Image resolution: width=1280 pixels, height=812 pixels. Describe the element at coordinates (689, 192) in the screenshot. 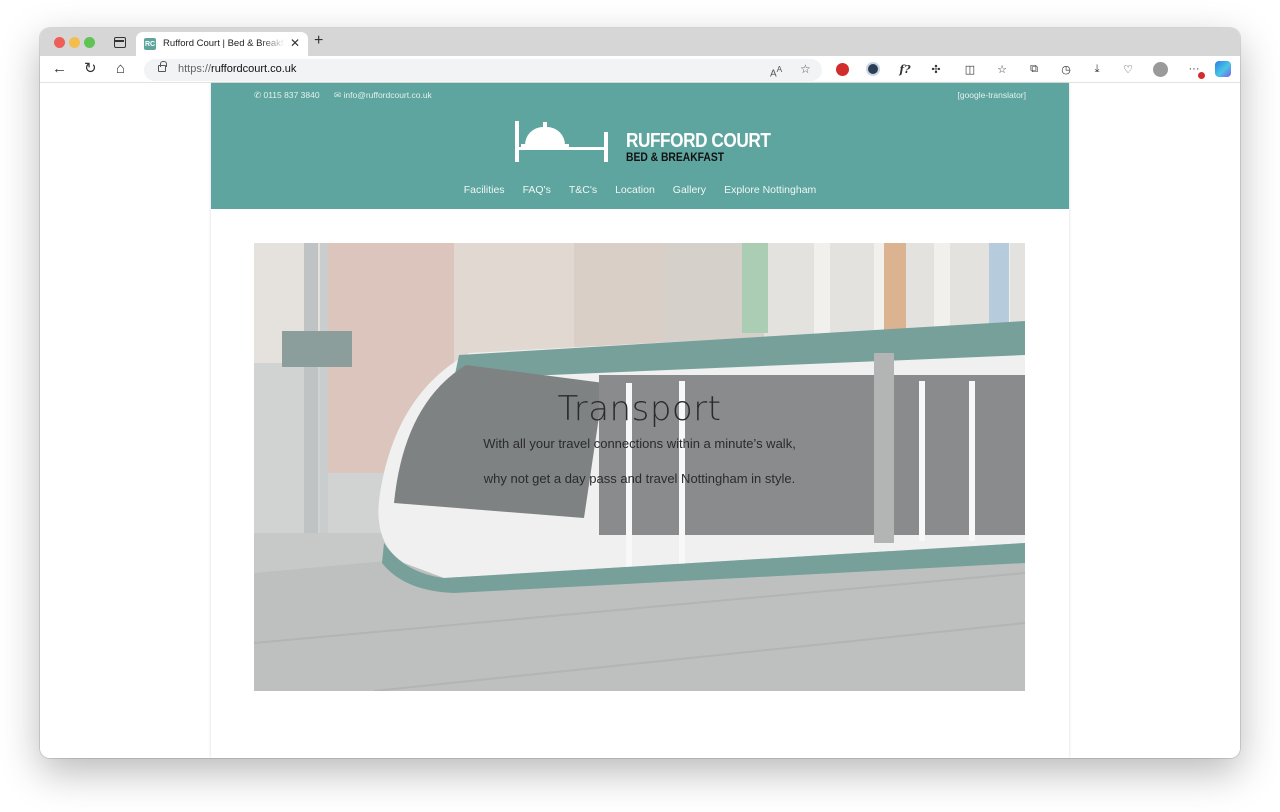

I see `nav-gallery: Gallery` at that location.